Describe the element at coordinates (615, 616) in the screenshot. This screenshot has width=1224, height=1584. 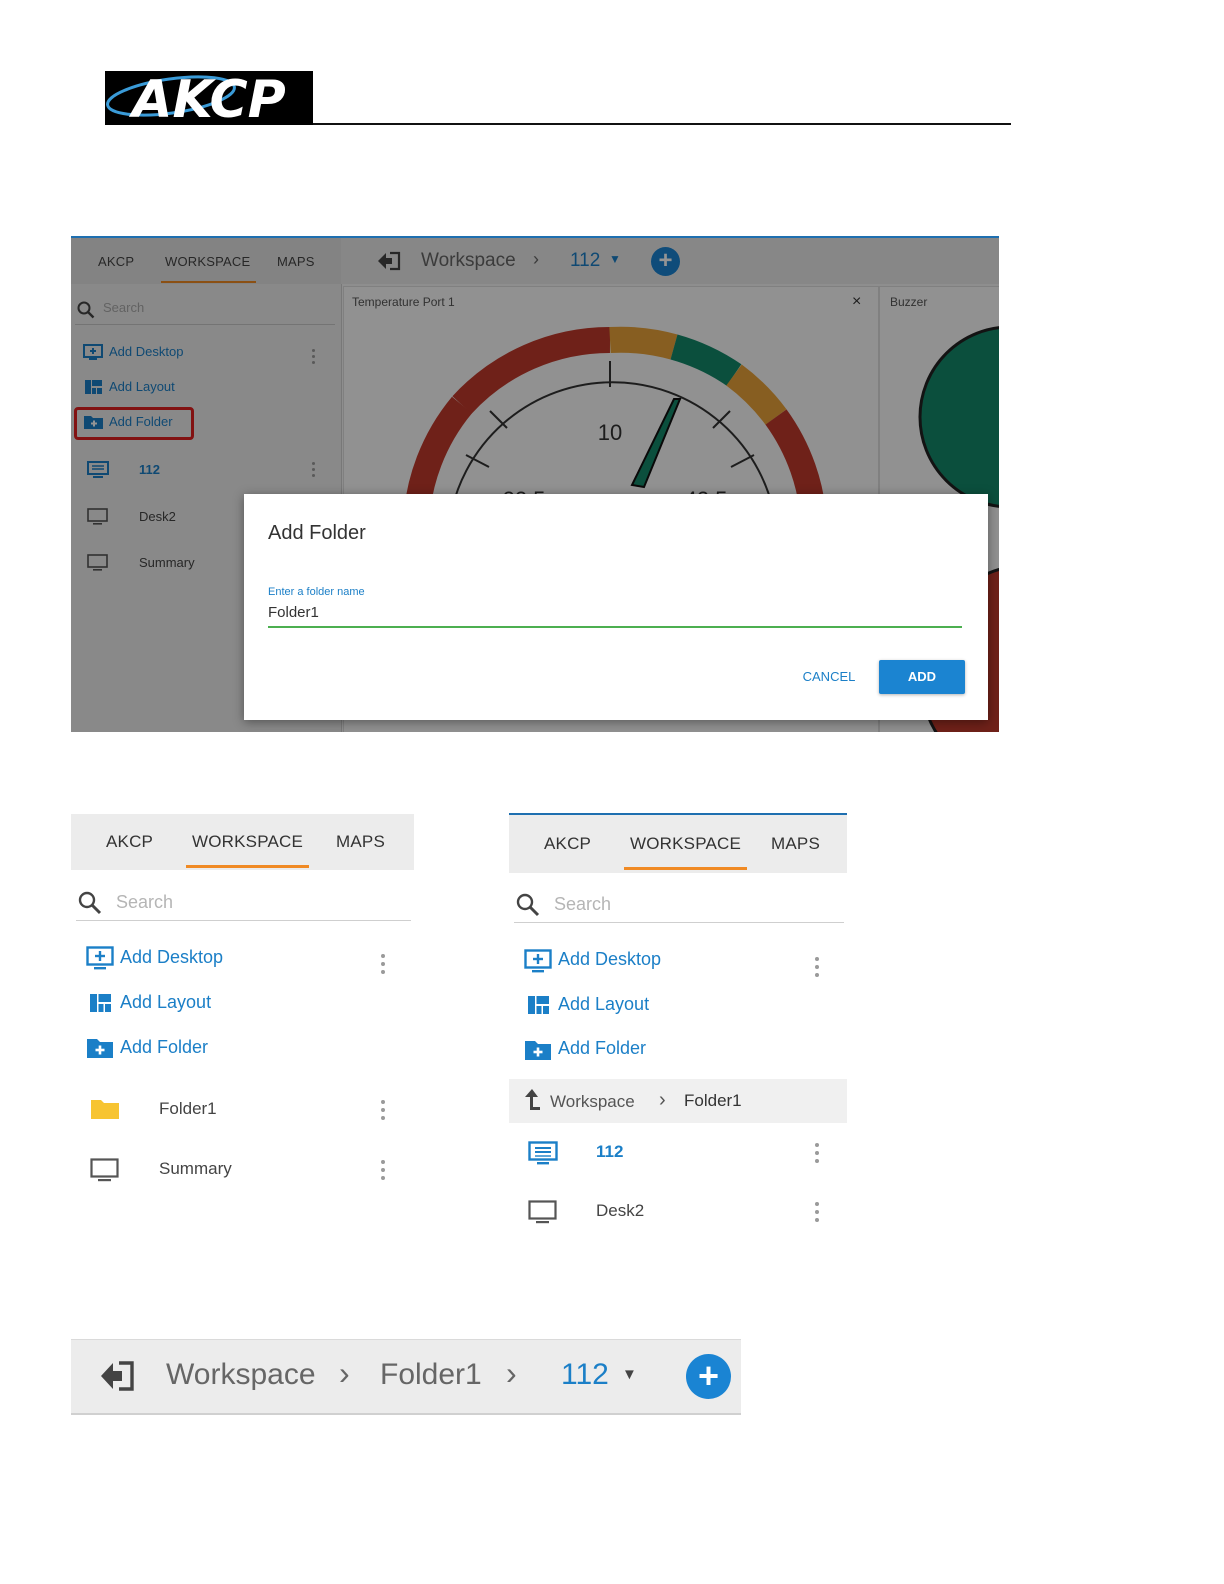
I see `folder-name-input: Folder1` at that location.